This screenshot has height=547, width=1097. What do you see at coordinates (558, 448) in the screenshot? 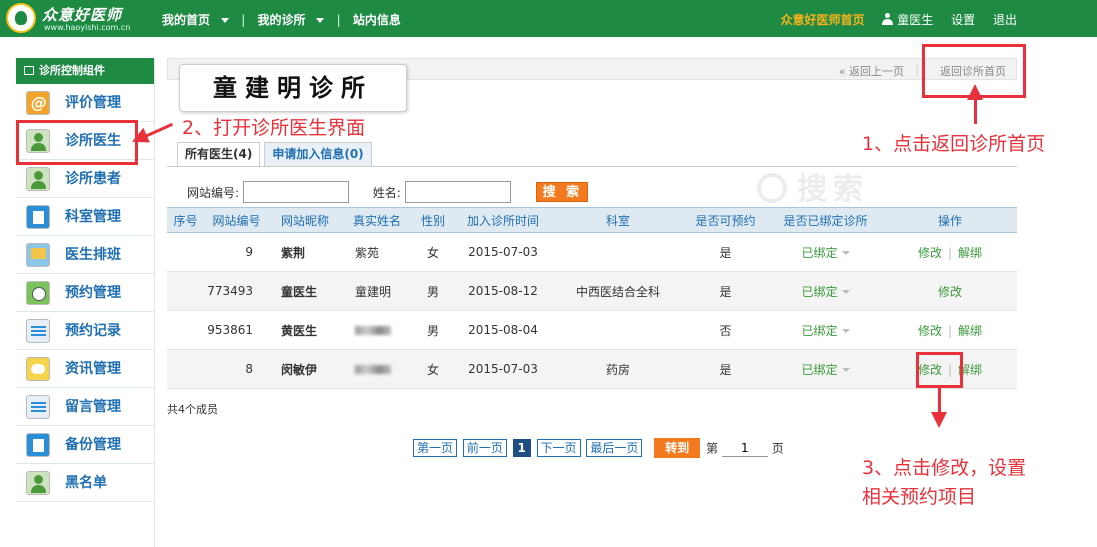
I see `next-page-button: 下一页` at bounding box center [558, 448].